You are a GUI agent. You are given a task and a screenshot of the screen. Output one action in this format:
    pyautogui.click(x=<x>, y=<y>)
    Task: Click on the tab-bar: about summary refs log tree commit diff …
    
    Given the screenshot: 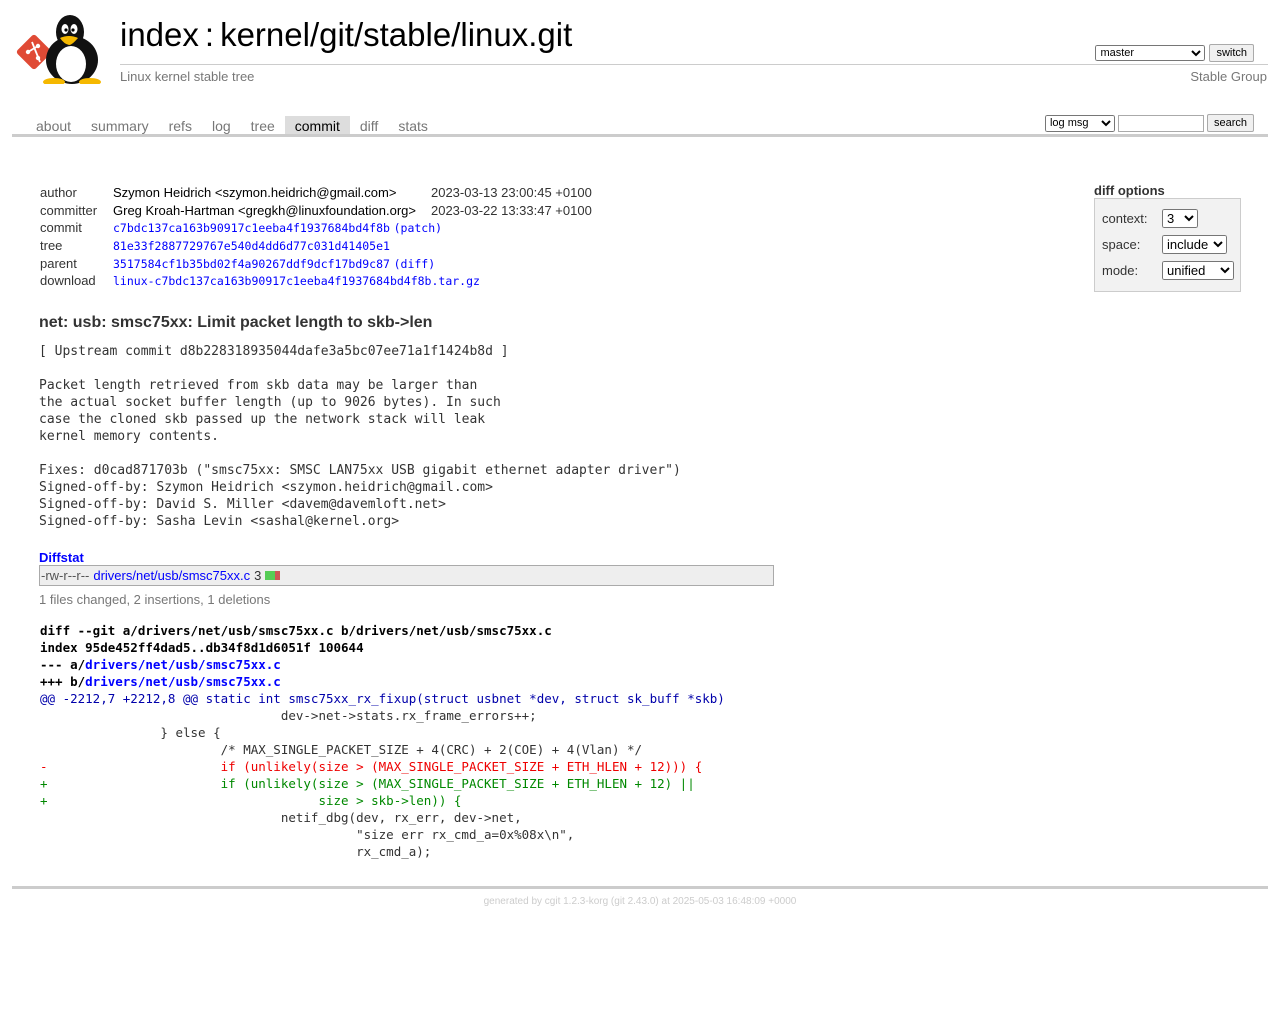 What is the action you would take?
    pyautogui.click(x=232, y=126)
    